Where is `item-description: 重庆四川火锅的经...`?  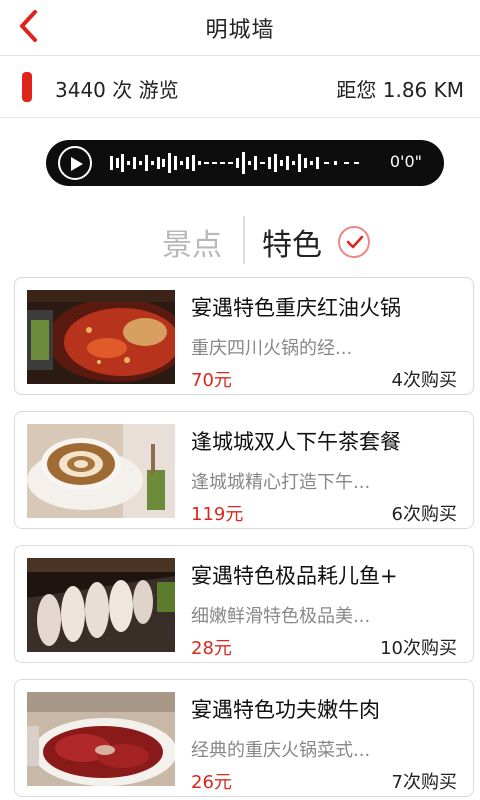
item-description: 重庆四川火锅的经... is located at coordinates (272, 348).